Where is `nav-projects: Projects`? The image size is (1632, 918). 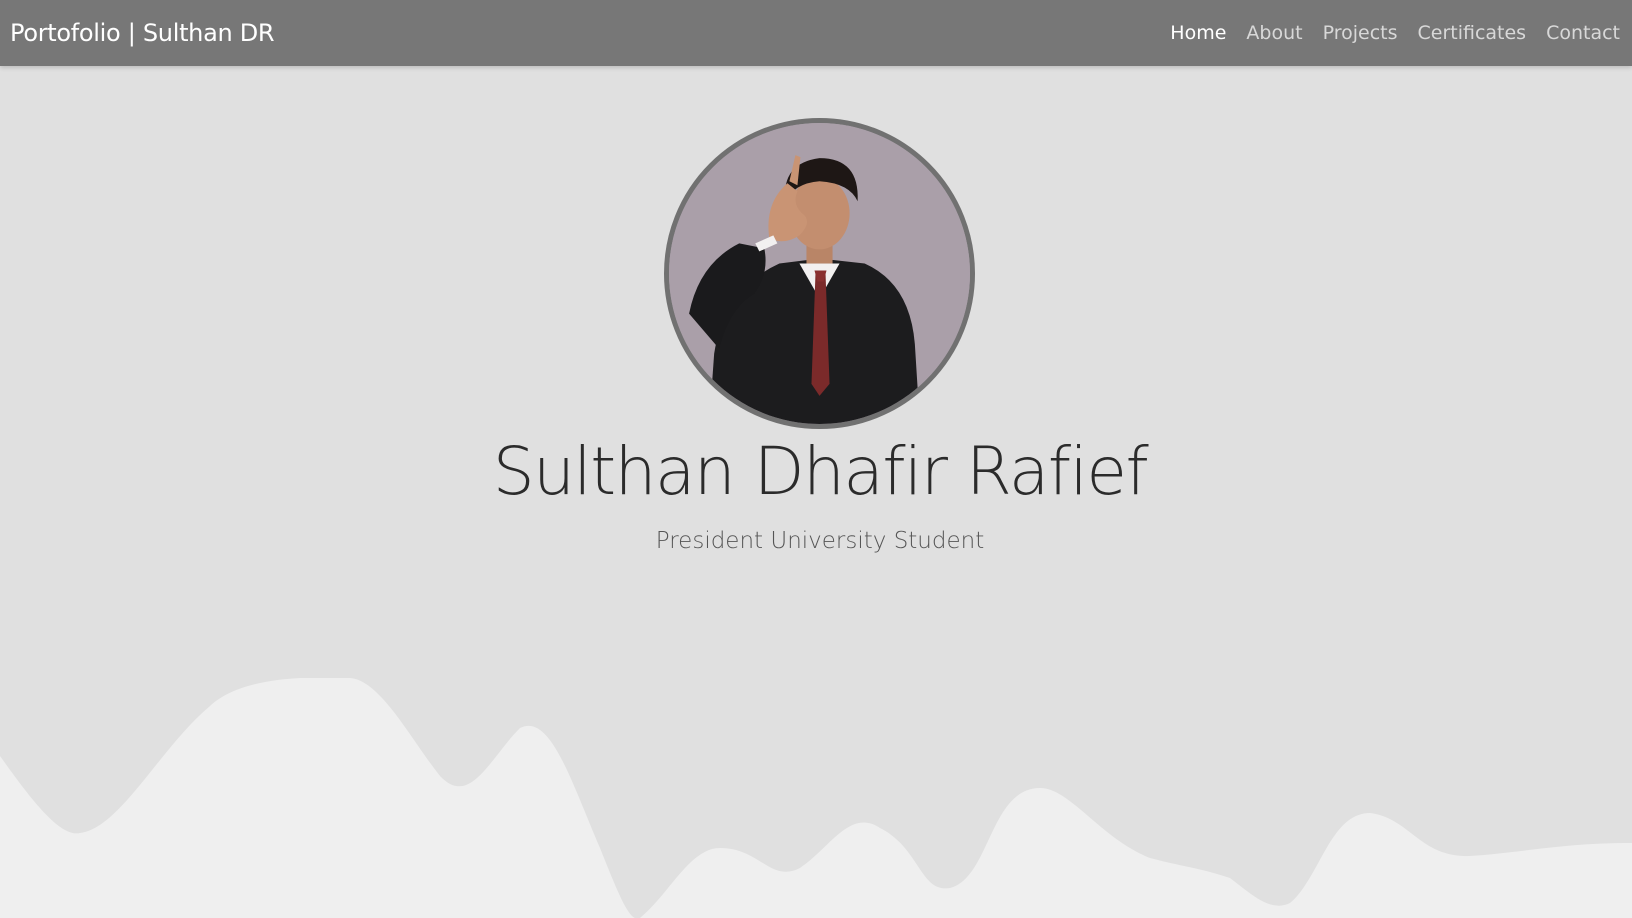 nav-projects: Projects is located at coordinates (1360, 33).